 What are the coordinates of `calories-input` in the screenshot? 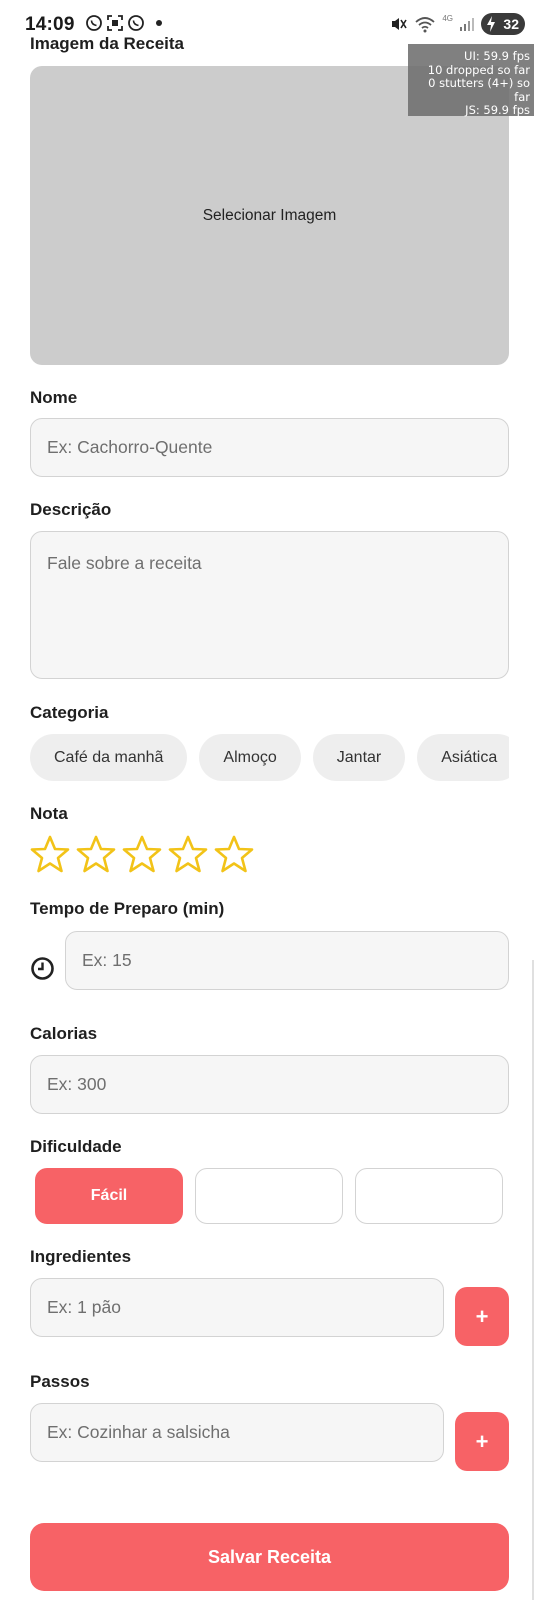 It's located at (269, 1084).